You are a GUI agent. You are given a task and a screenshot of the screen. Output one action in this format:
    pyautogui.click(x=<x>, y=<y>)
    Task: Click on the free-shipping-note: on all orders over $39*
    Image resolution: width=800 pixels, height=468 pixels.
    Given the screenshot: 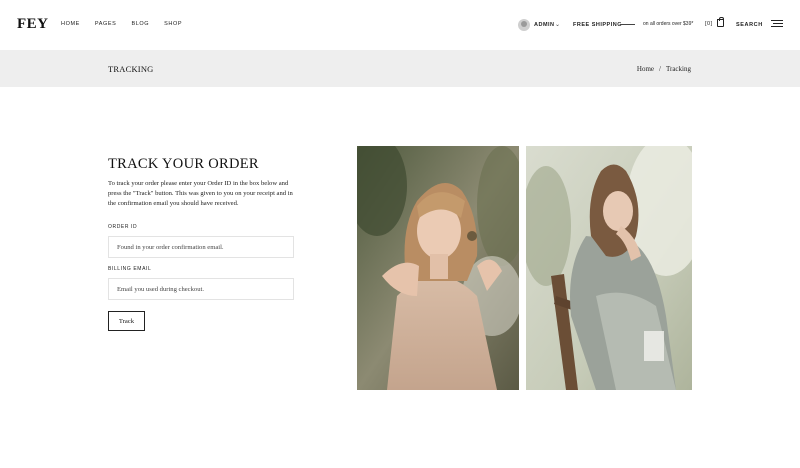 What is the action you would take?
    pyautogui.click(x=668, y=24)
    